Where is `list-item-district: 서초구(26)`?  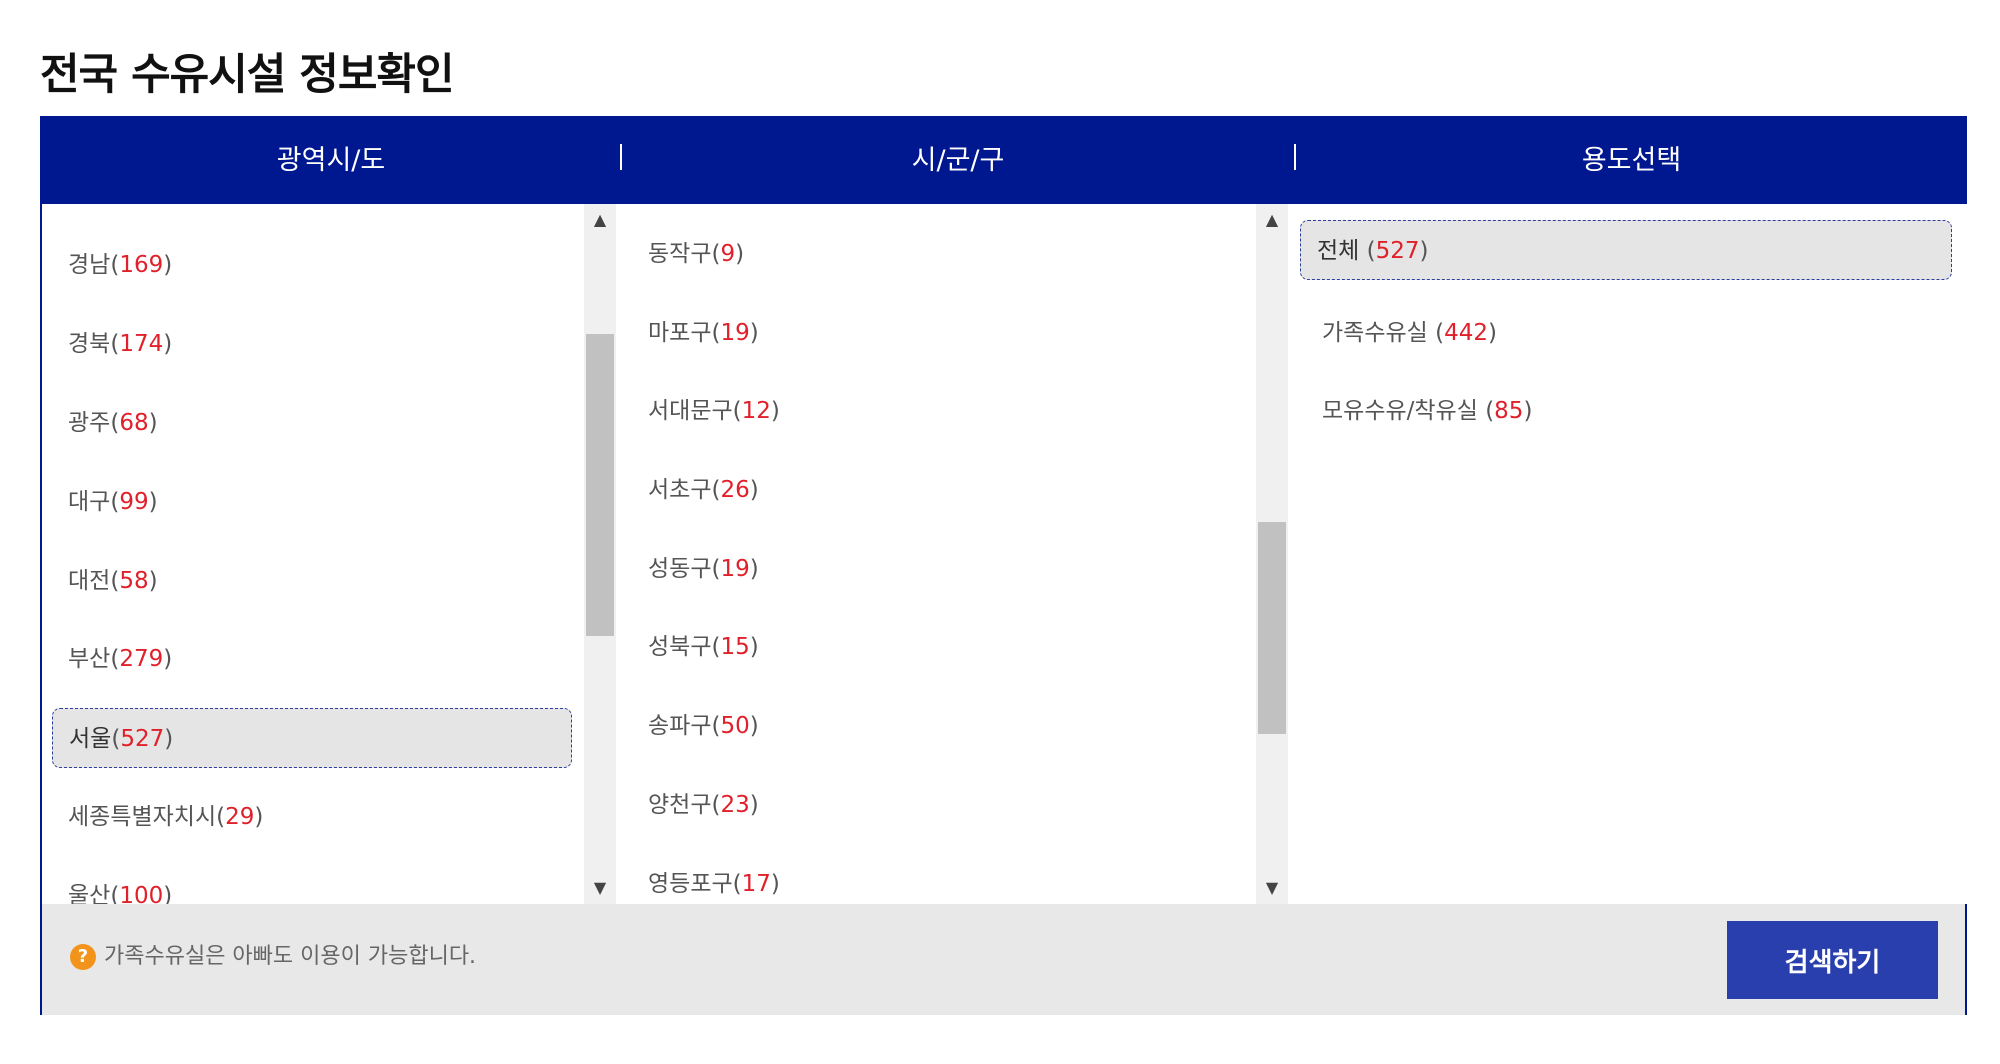 list-item-district: 서초구(26) is located at coordinates (952, 490).